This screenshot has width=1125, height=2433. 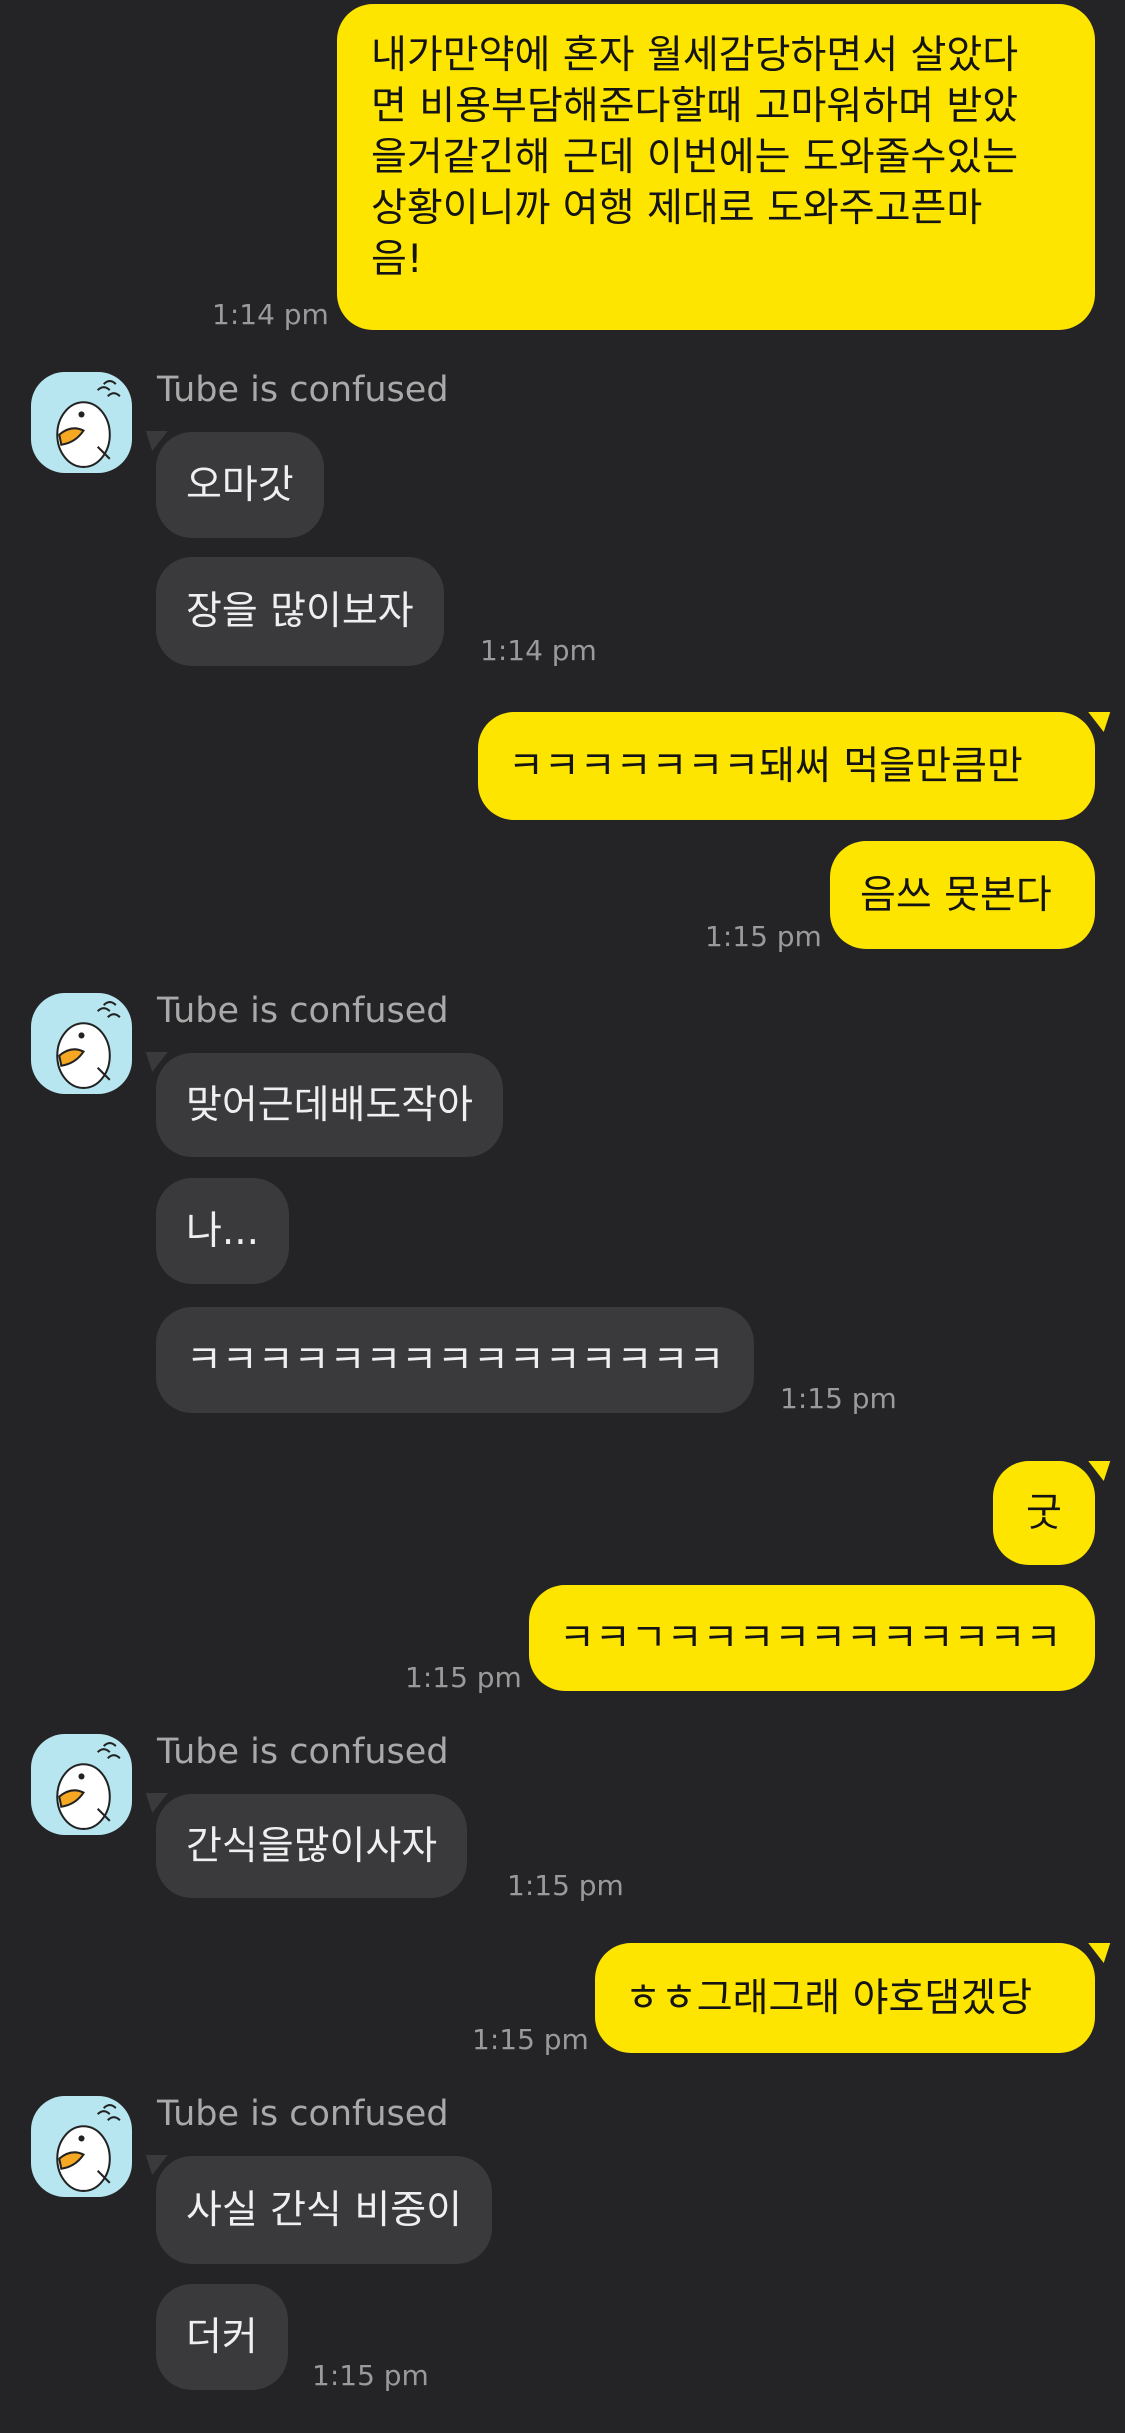 I want to click on message-text: 사실 간식 비중이, so click(x=324, y=2210).